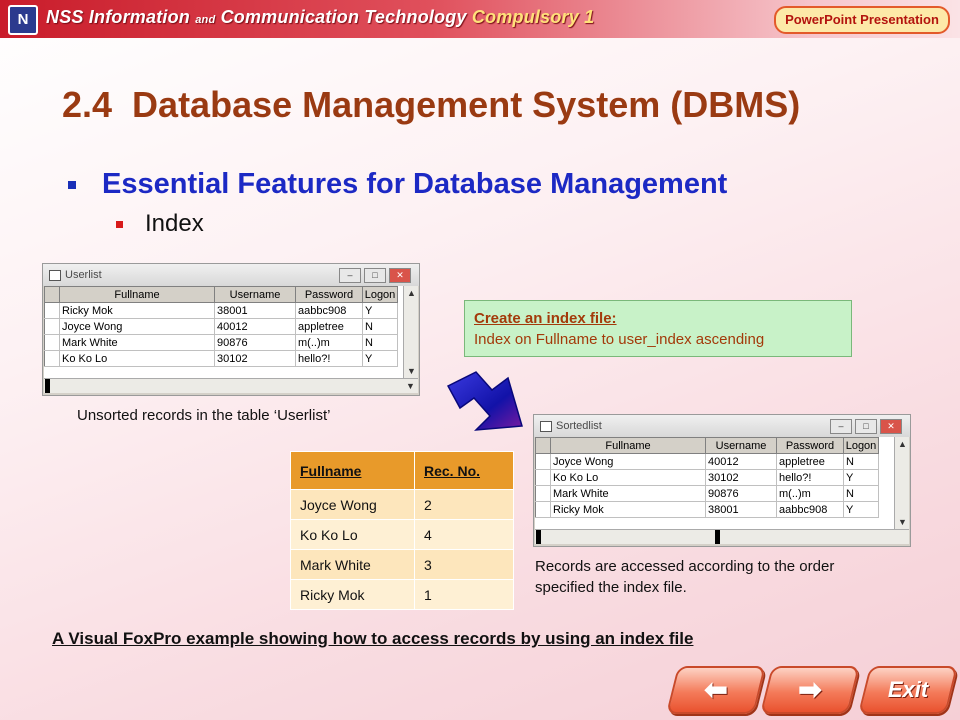 The height and width of the screenshot is (720, 960). Describe the element at coordinates (47, 386) in the screenshot. I see `record-marker-icon` at that location.